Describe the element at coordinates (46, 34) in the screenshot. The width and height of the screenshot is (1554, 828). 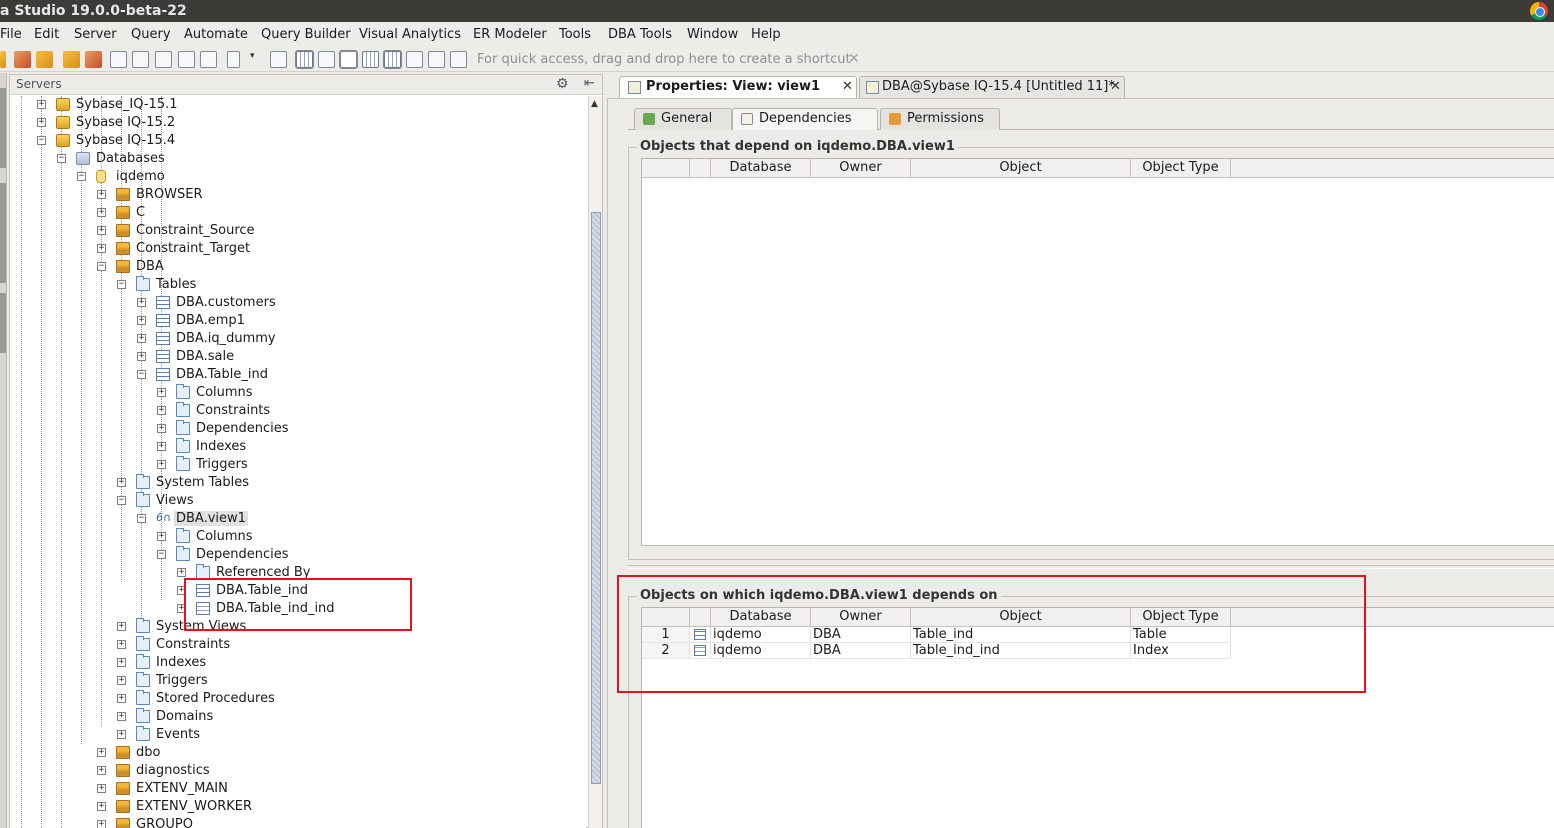
I see `menu-edit: Edit` at that location.